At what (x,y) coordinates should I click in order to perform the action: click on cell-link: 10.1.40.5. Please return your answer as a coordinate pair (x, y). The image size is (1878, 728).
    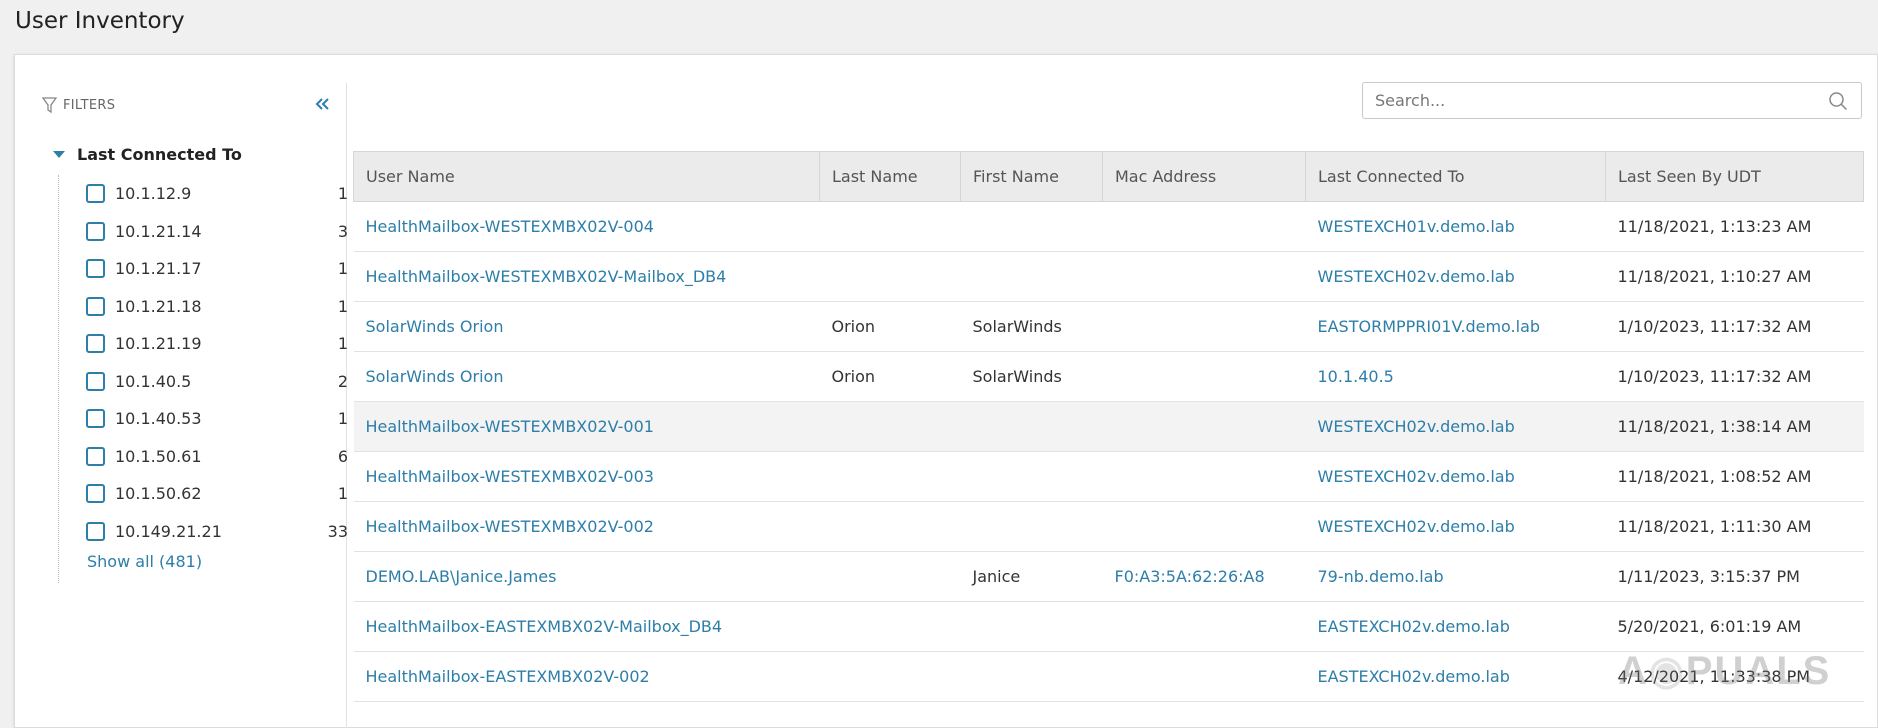
    Looking at the image, I should click on (1356, 376).